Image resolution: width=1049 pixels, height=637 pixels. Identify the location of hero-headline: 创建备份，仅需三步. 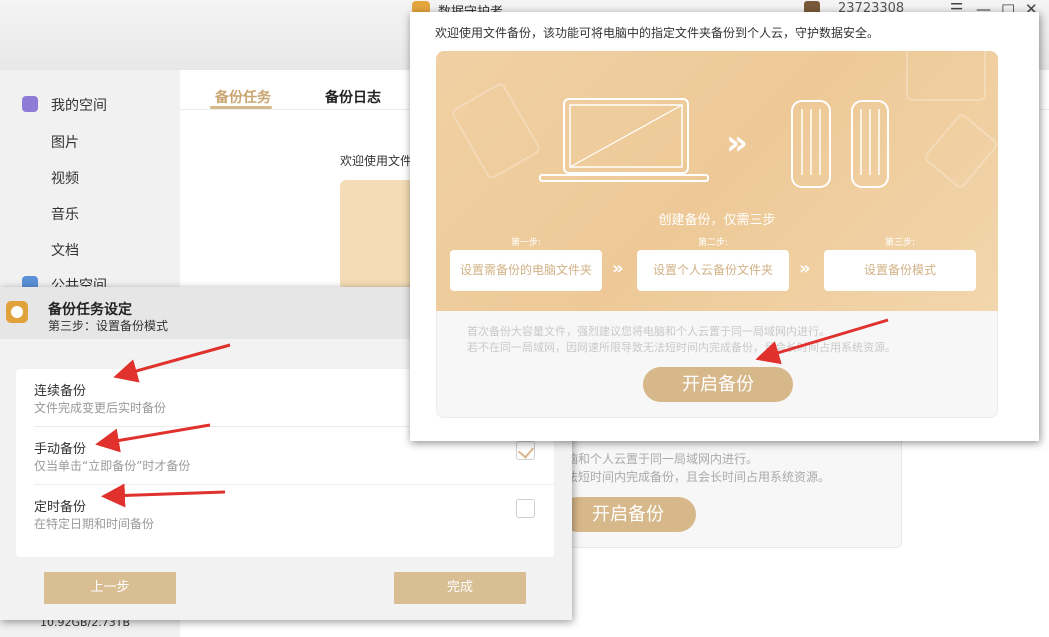
(717, 220).